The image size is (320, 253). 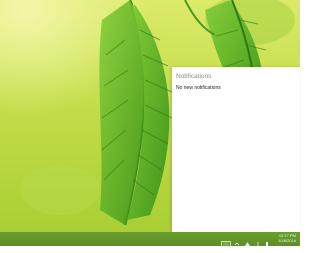 I want to click on network-icon, so click(x=247, y=240).